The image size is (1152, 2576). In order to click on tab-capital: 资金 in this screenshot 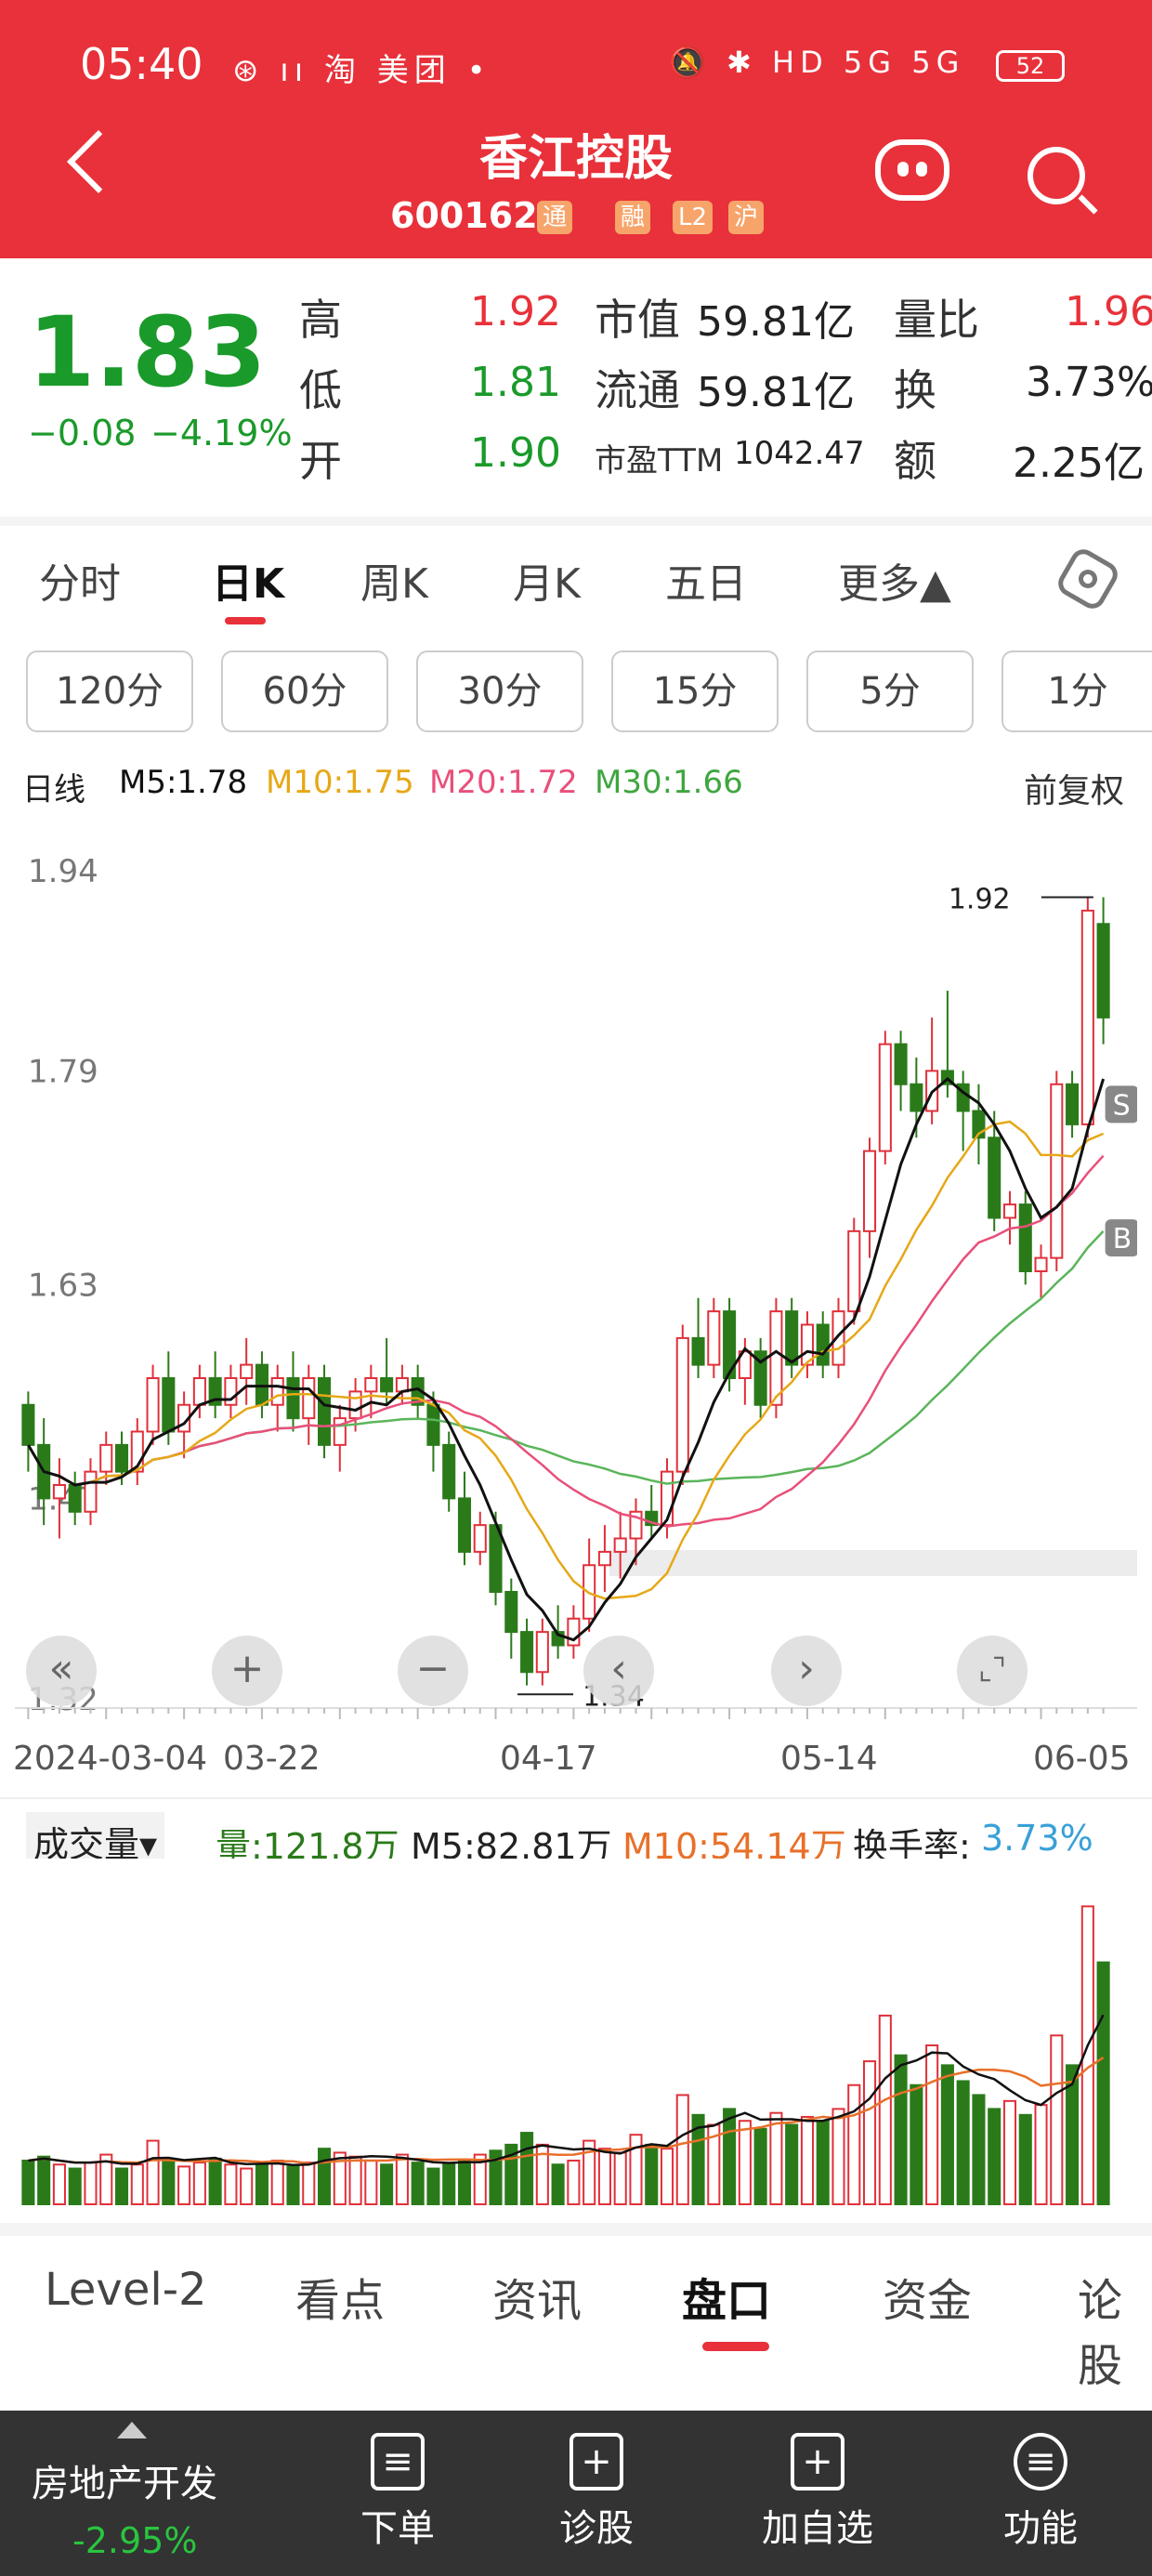, I will do `click(927, 2296)`.